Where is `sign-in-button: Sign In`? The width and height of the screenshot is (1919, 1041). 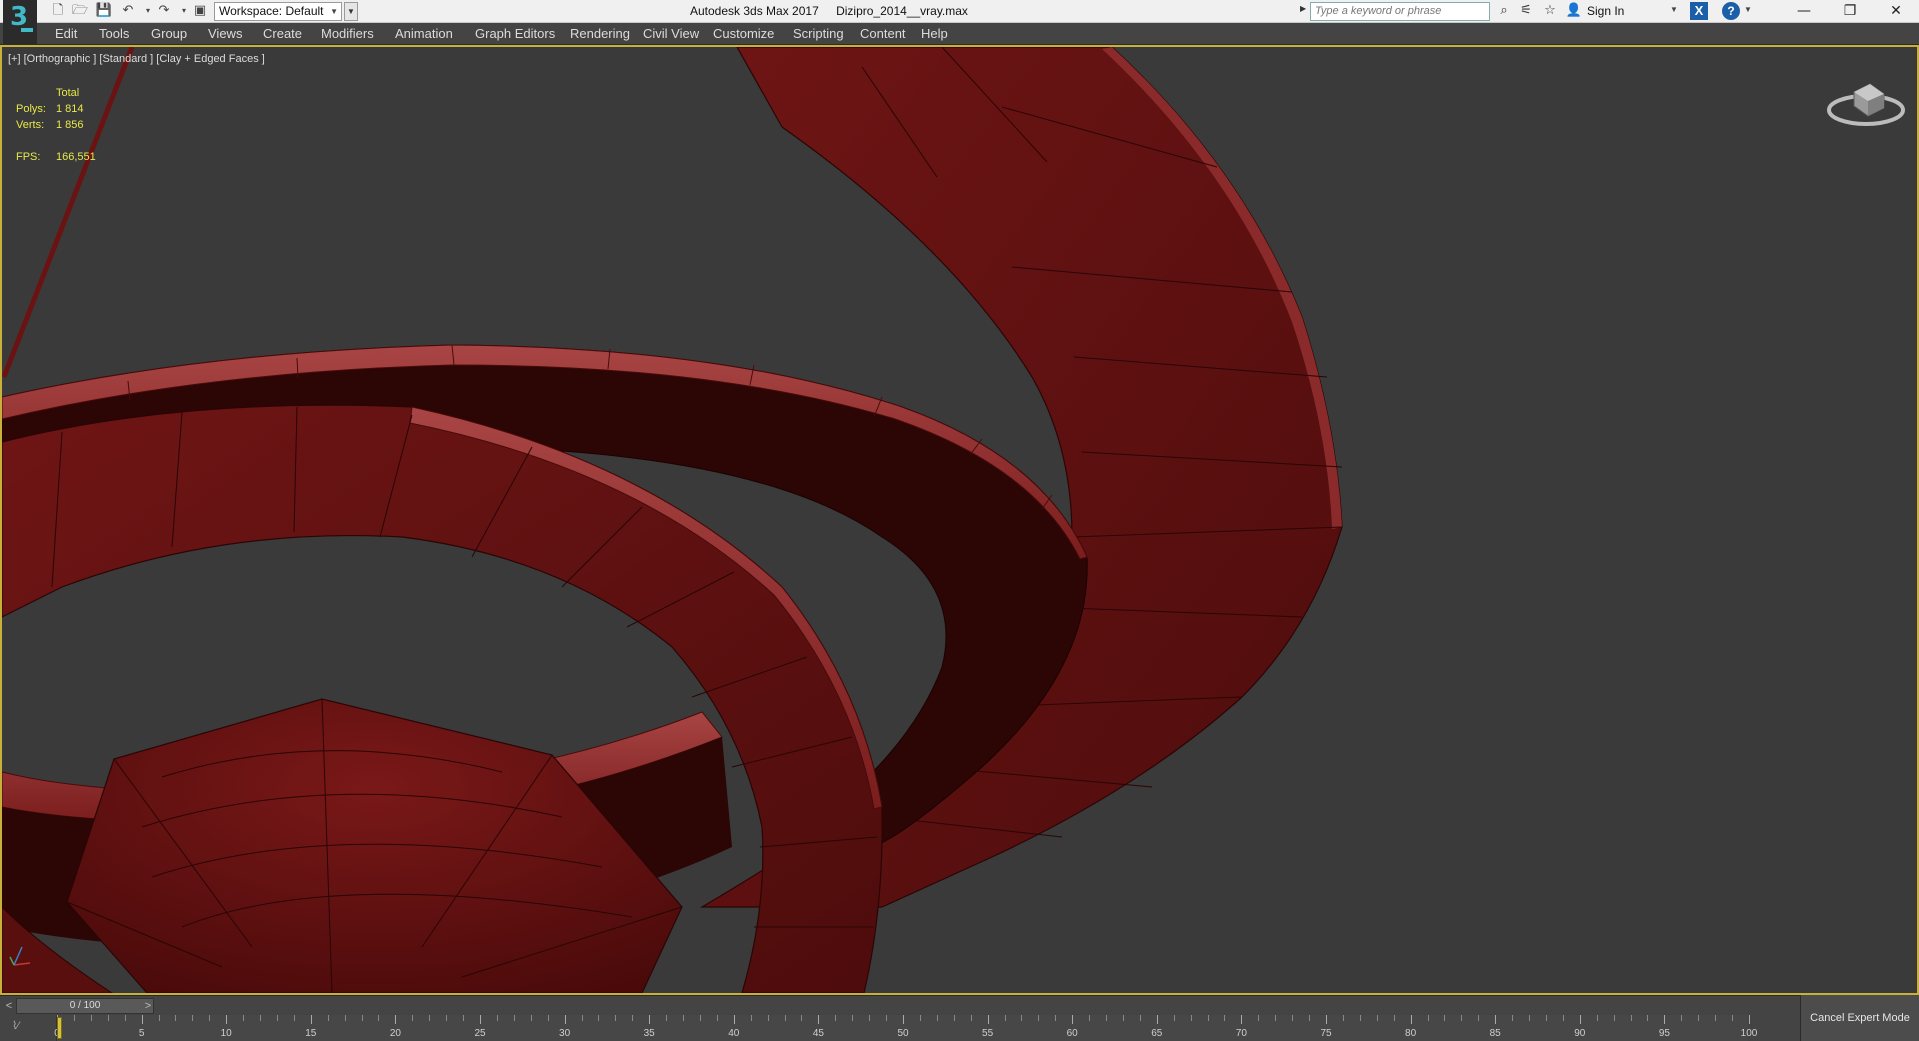
sign-in-button: Sign In is located at coordinates (1605, 11).